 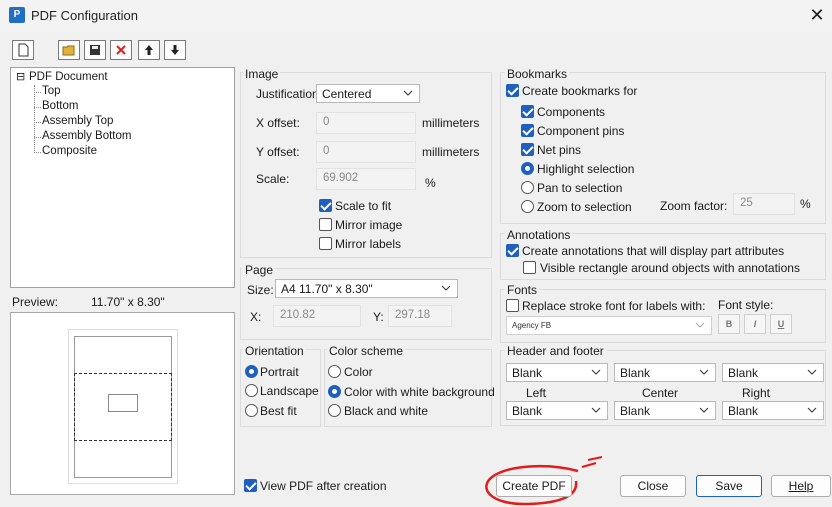 I want to click on tree-item-composite: Composite, so click(x=69, y=151).